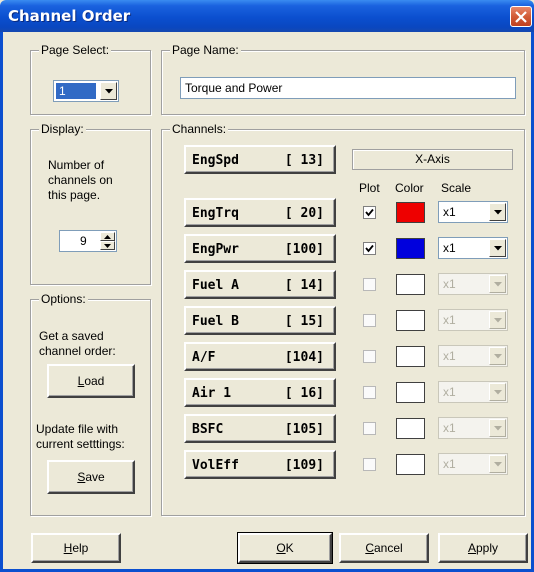 This screenshot has height=572, width=534. Describe the element at coordinates (260, 159) in the screenshot. I see `x-axis-channel-button: EngSpd [ 13]` at that location.